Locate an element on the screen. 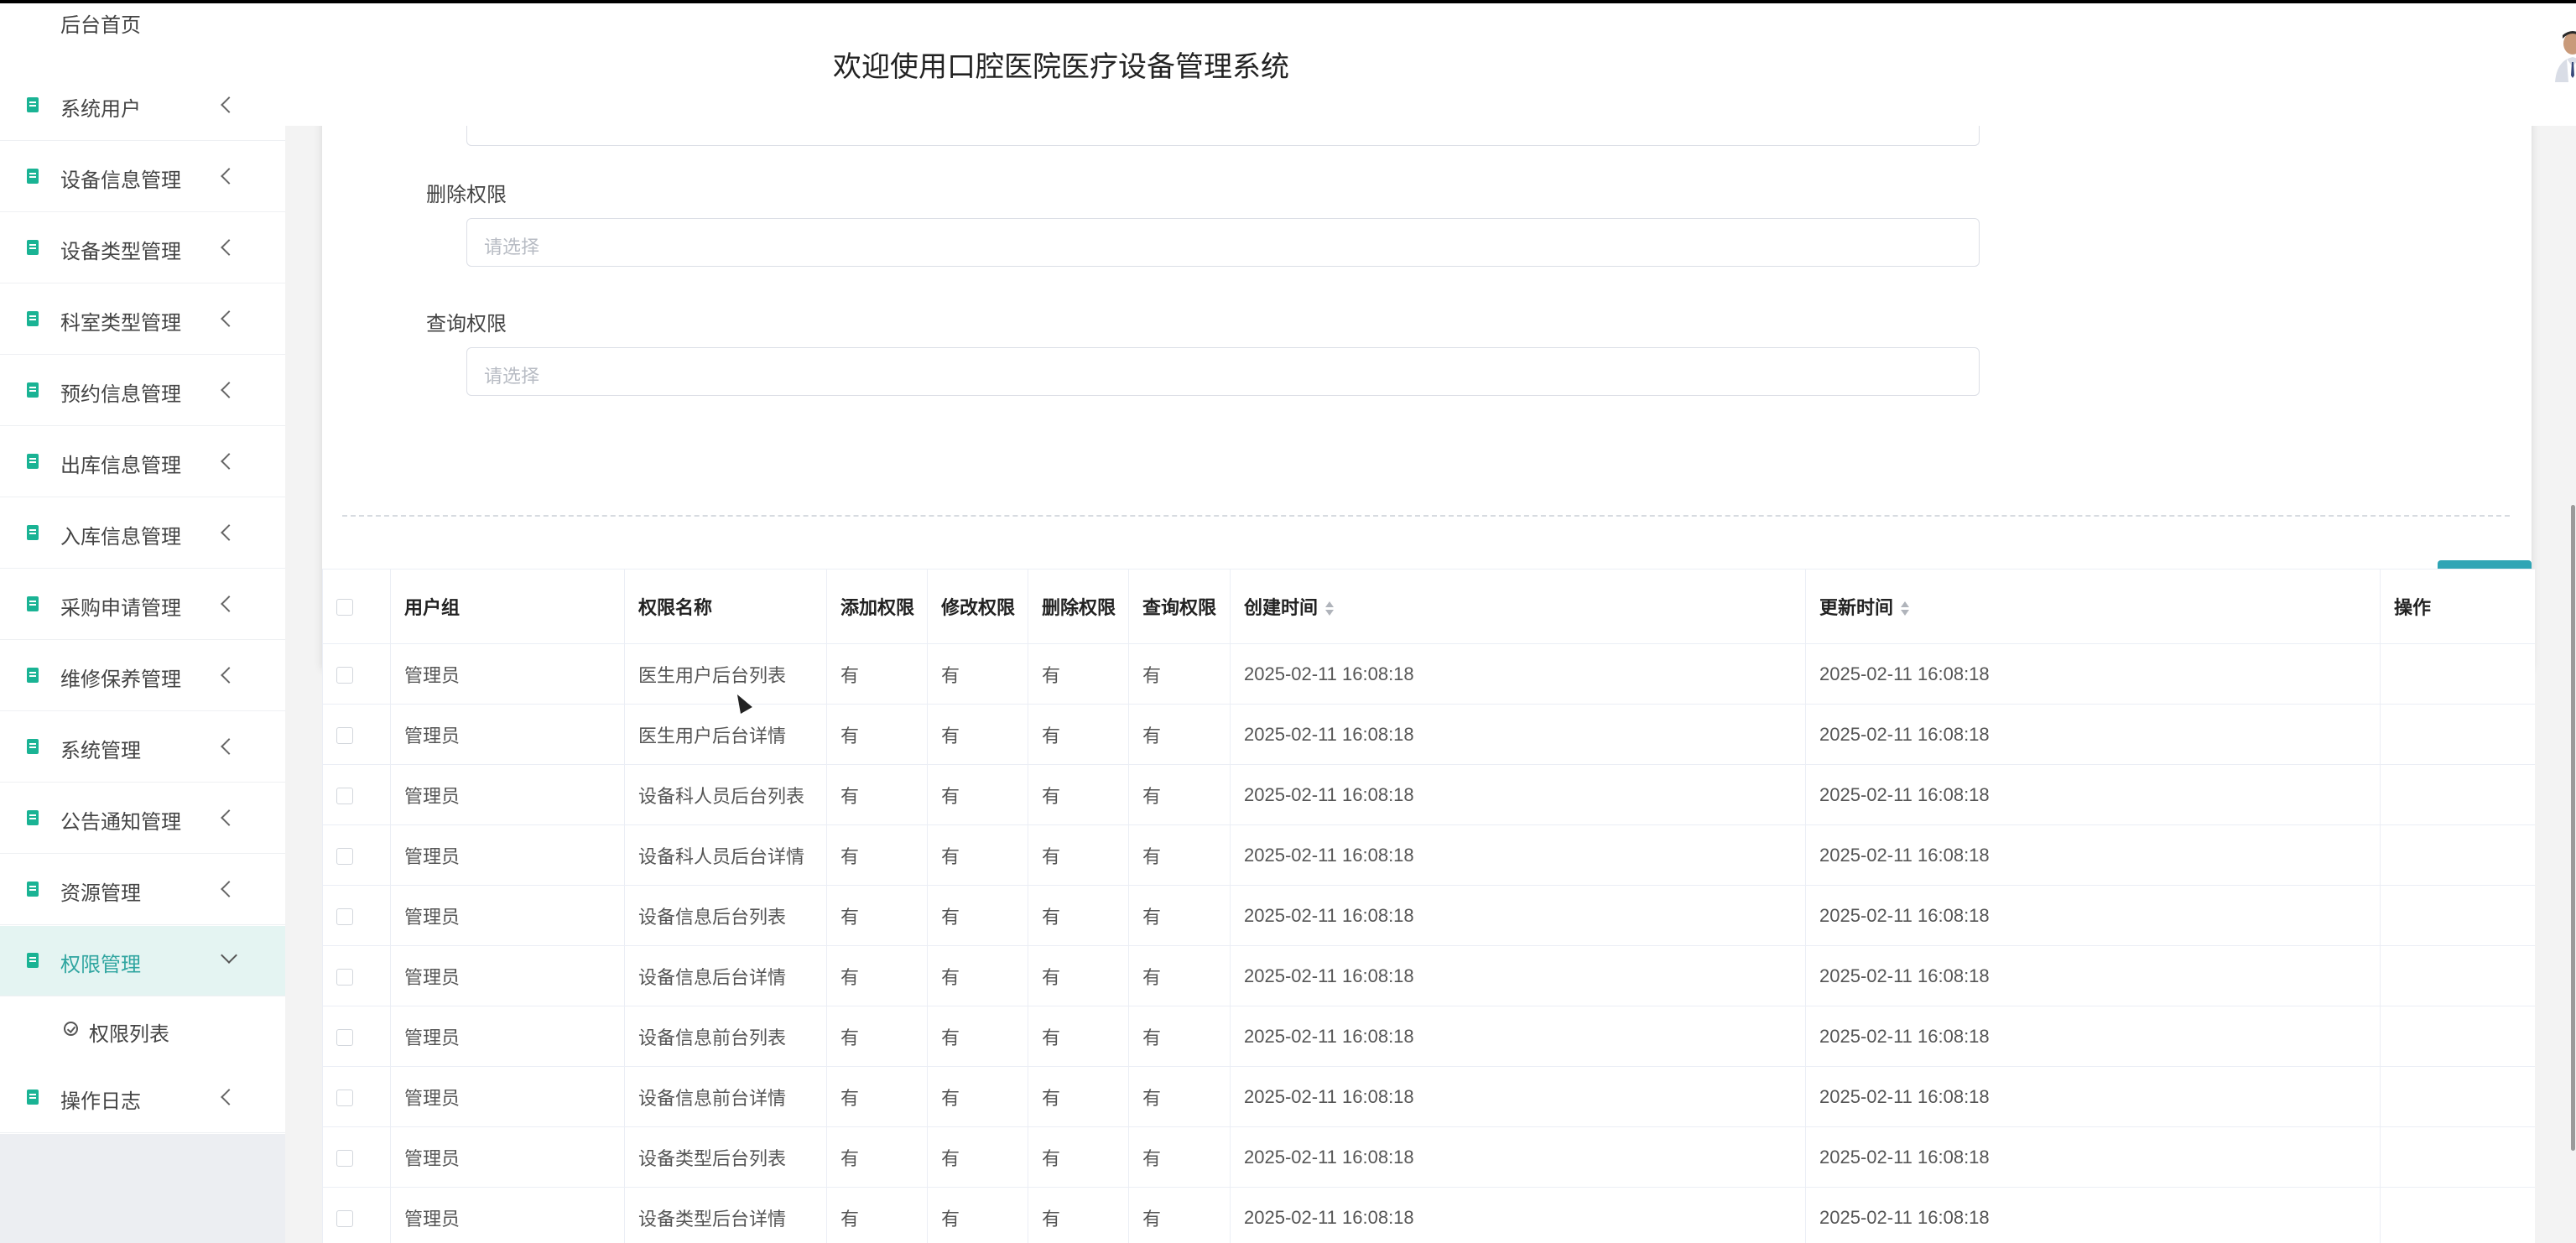  sidebar-item: 采购申请管理 is located at coordinates (142, 604).